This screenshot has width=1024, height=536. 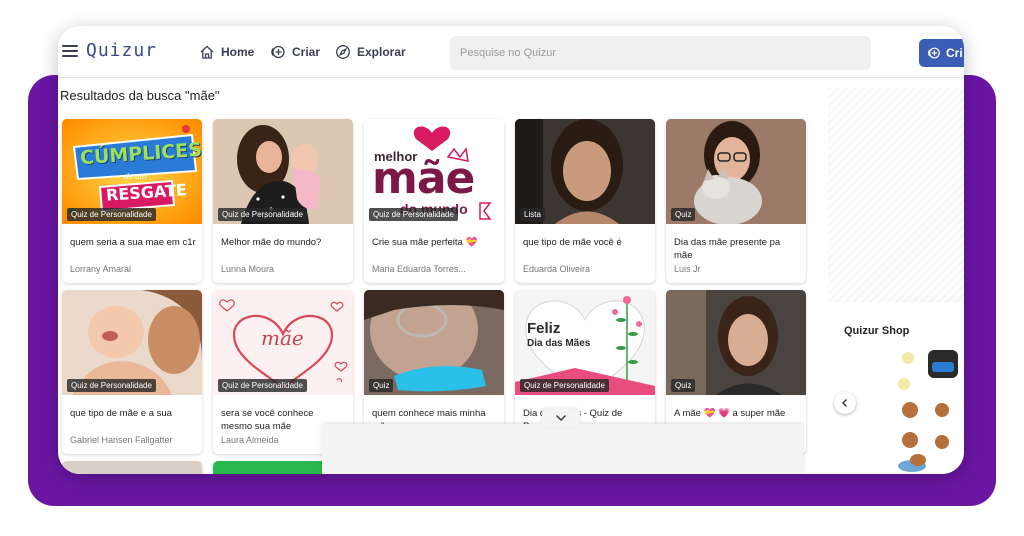 I want to click on advertisement-box, so click(x=896, y=195).